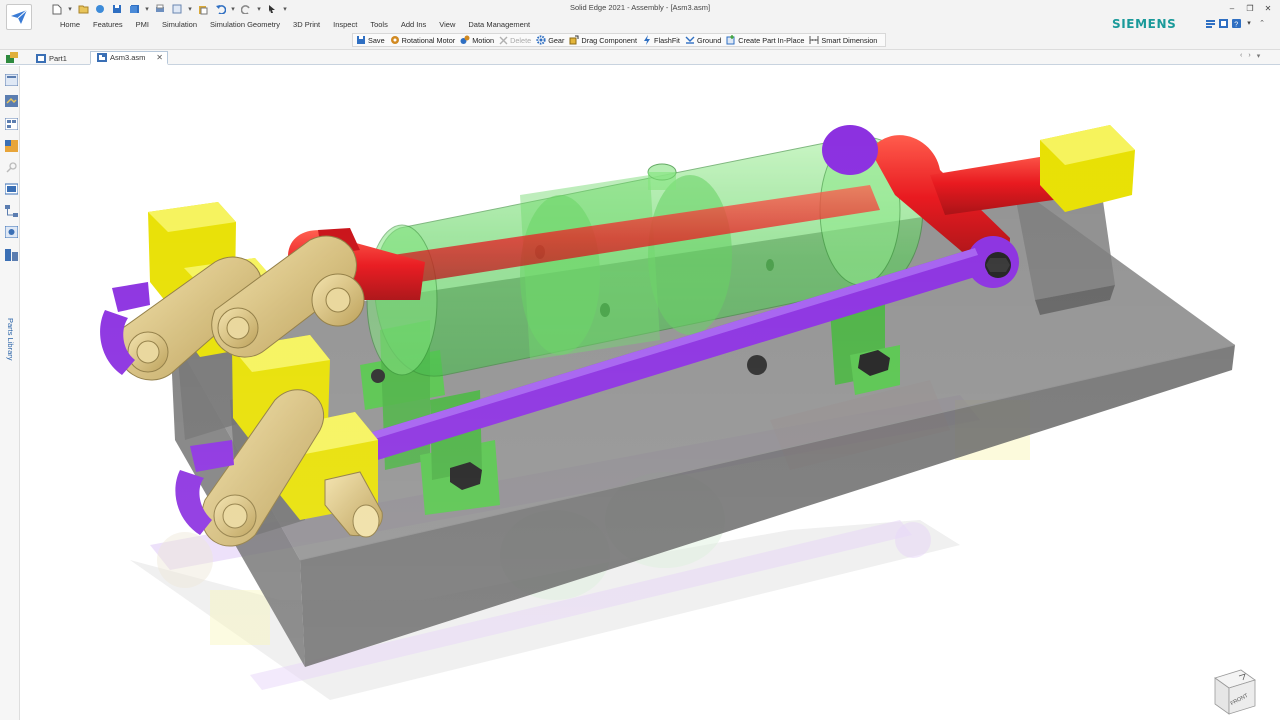 The width and height of the screenshot is (1280, 720). What do you see at coordinates (177, 9) in the screenshot?
I see `print-preview-icon` at bounding box center [177, 9].